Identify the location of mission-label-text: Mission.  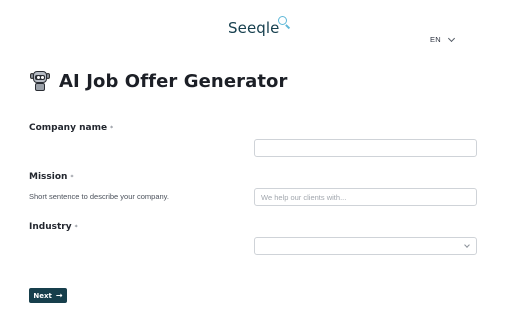
(48, 177).